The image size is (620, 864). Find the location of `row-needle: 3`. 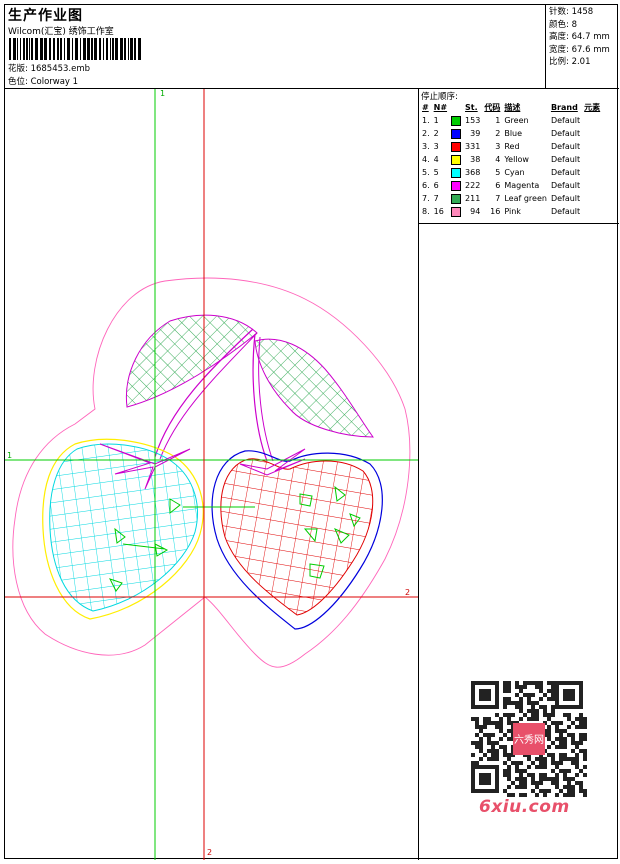

row-needle: 3 is located at coordinates (436, 146).